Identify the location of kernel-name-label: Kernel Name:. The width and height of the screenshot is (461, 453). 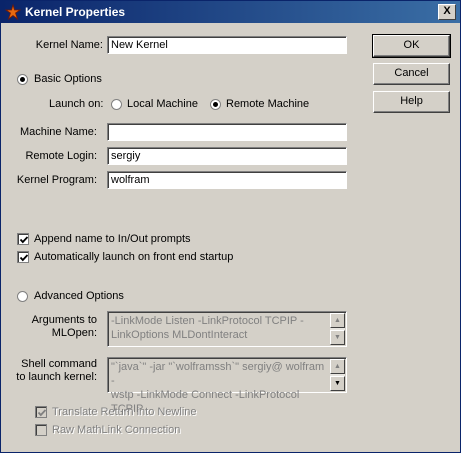
(69, 45).